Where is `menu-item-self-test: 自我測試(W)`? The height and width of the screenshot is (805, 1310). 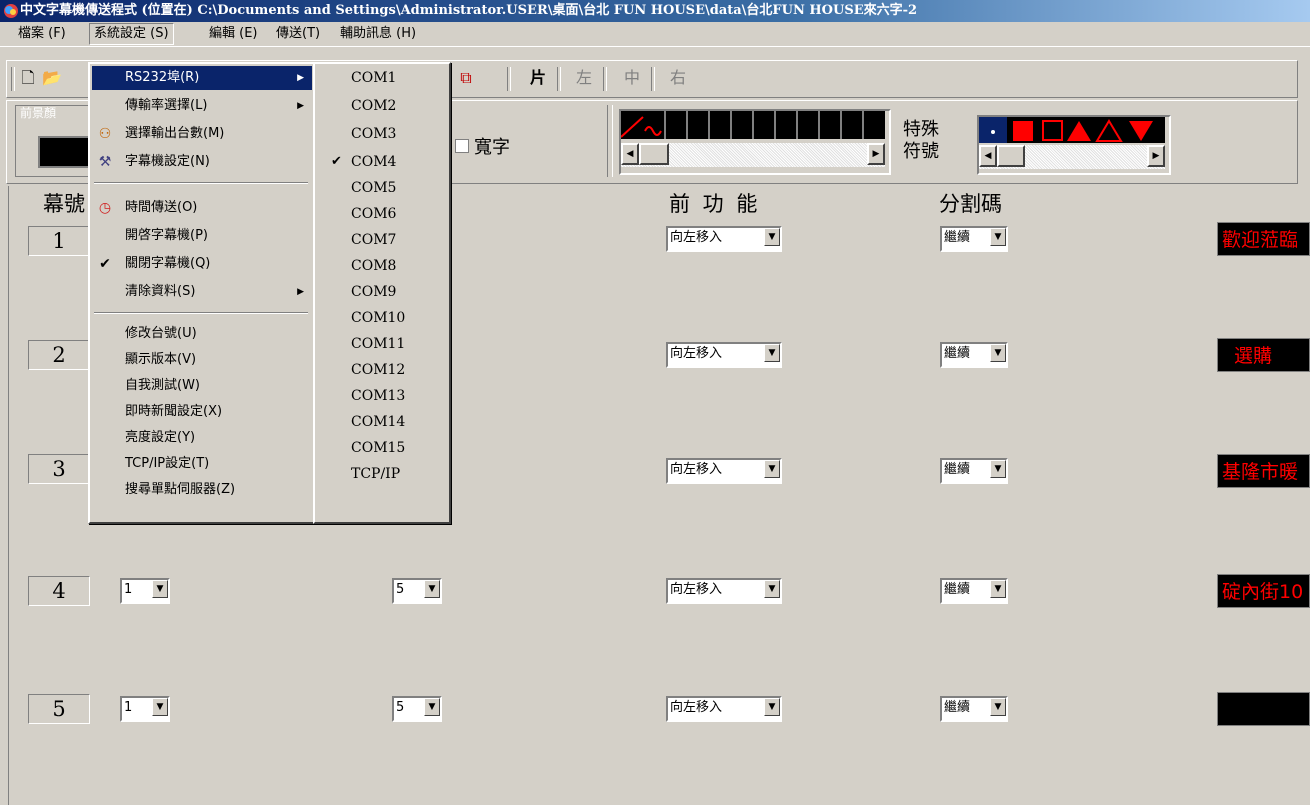
menu-item-self-test: 自我測試(W) is located at coordinates (202, 386).